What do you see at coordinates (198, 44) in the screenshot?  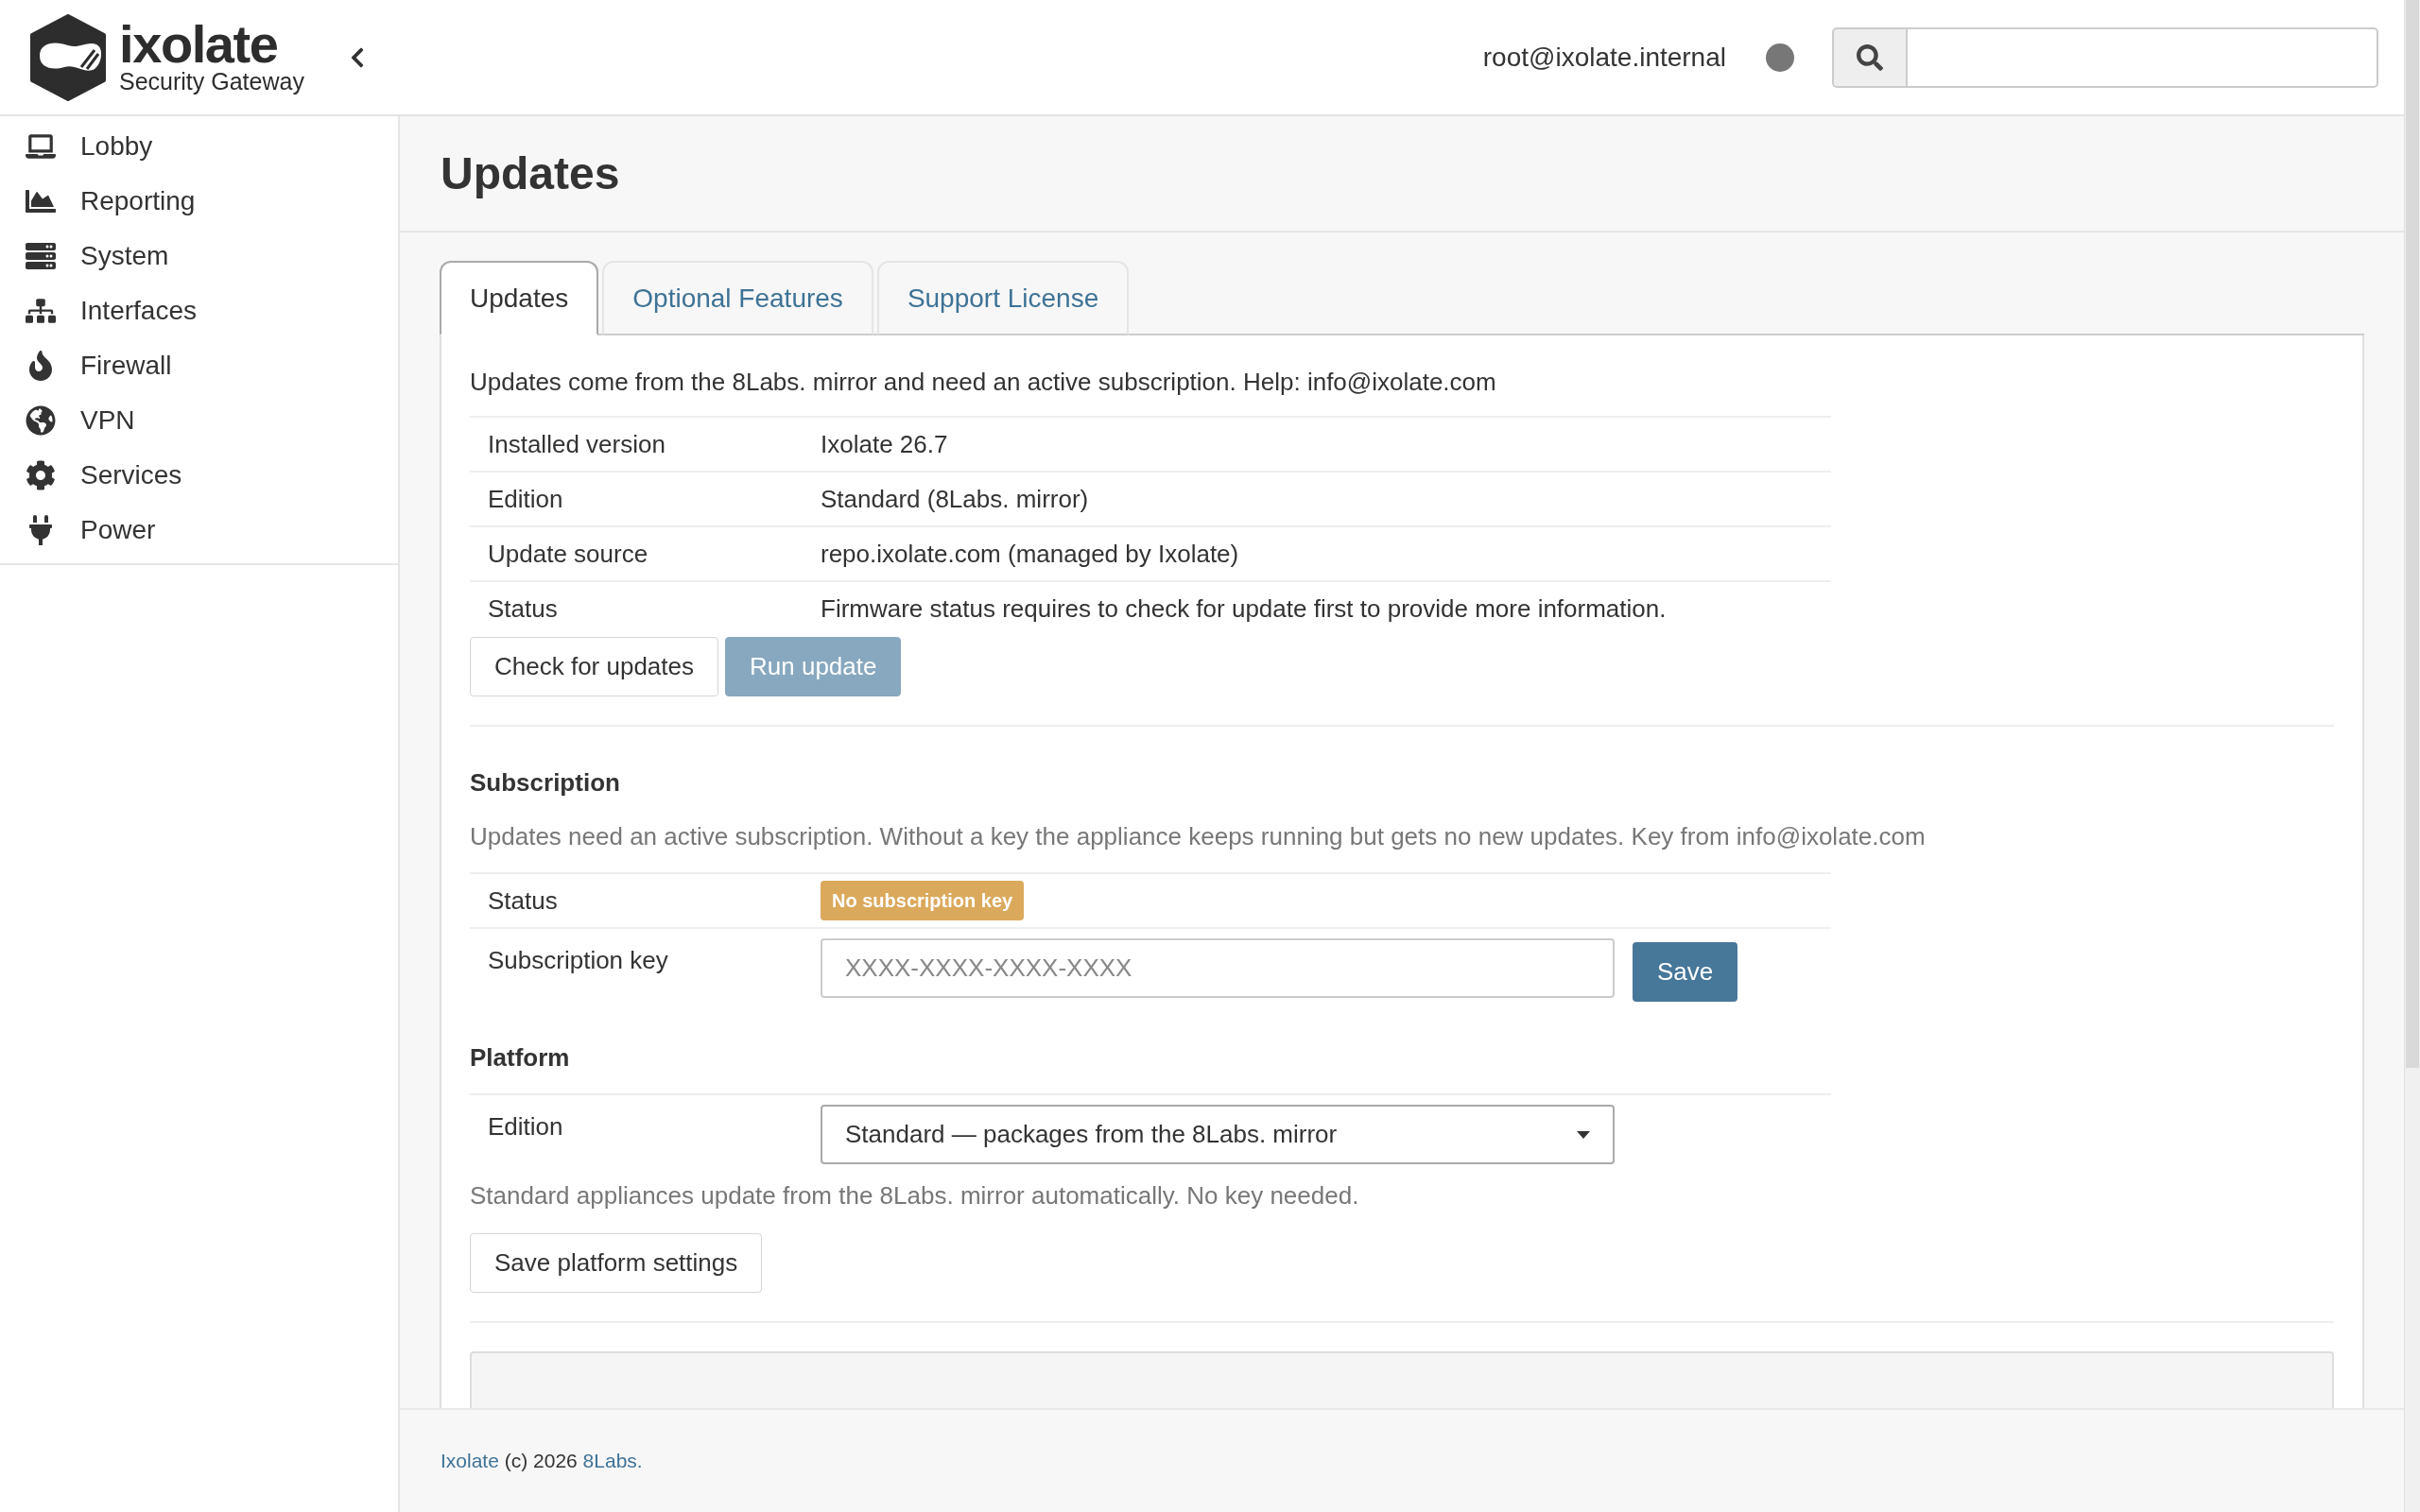 I see `brand-name: ixolate` at bounding box center [198, 44].